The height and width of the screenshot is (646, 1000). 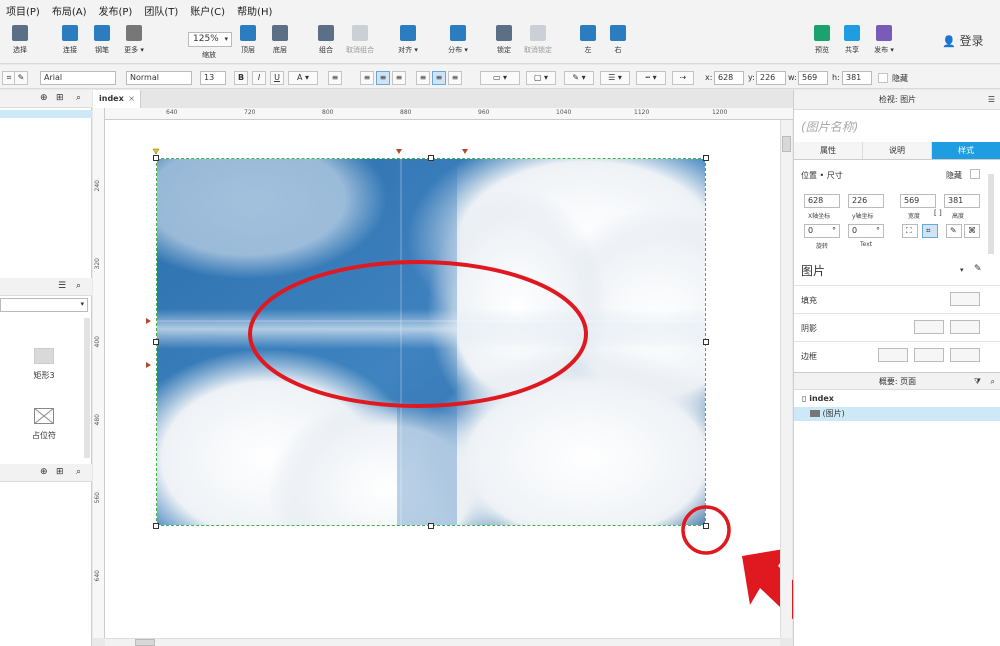 I want to click on inspector-header: 检视: 图片 ☰, so click(x=897, y=100).